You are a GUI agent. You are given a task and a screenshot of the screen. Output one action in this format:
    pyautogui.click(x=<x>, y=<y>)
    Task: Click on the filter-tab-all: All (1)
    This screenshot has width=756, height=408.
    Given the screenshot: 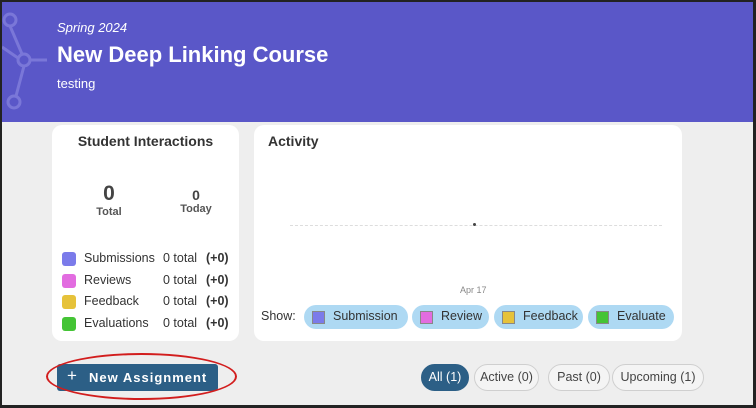 What is the action you would take?
    pyautogui.click(x=445, y=377)
    